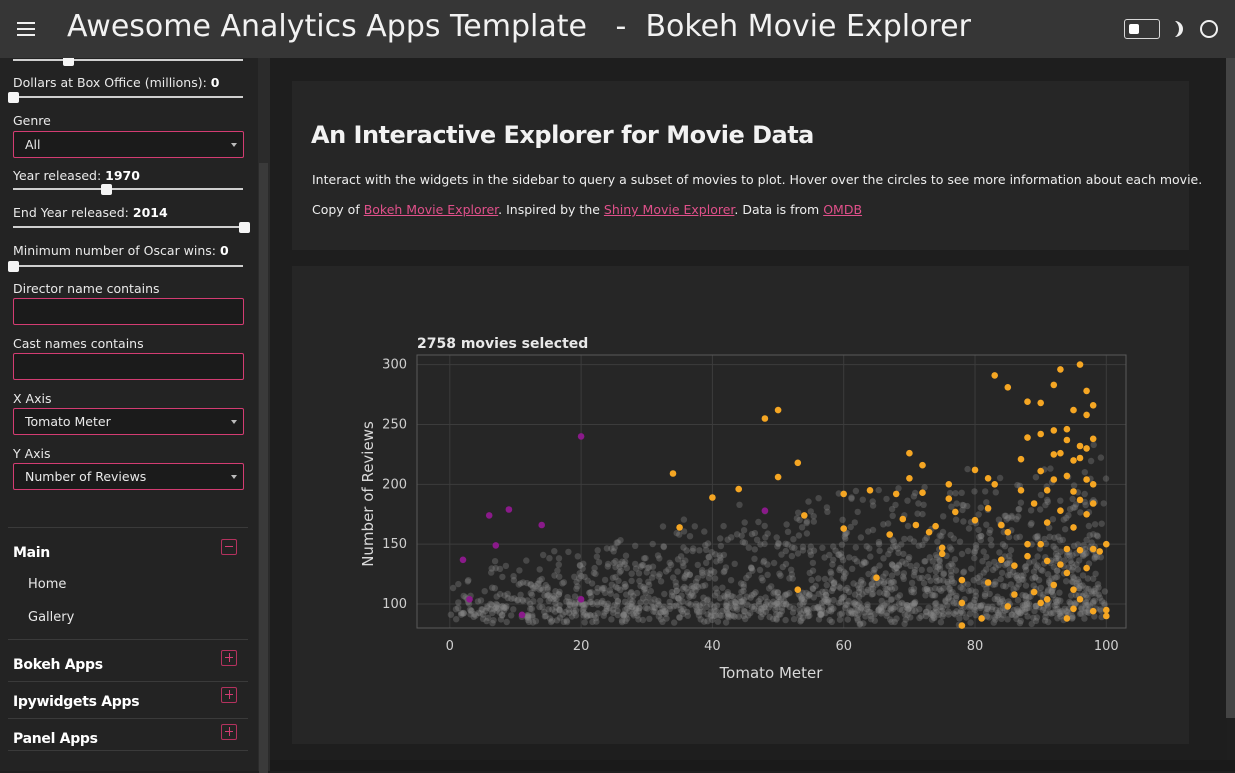 This screenshot has height=773, width=1235. I want to click on nav-section-ipywidgets: Ipywidgets Apps, so click(76, 702).